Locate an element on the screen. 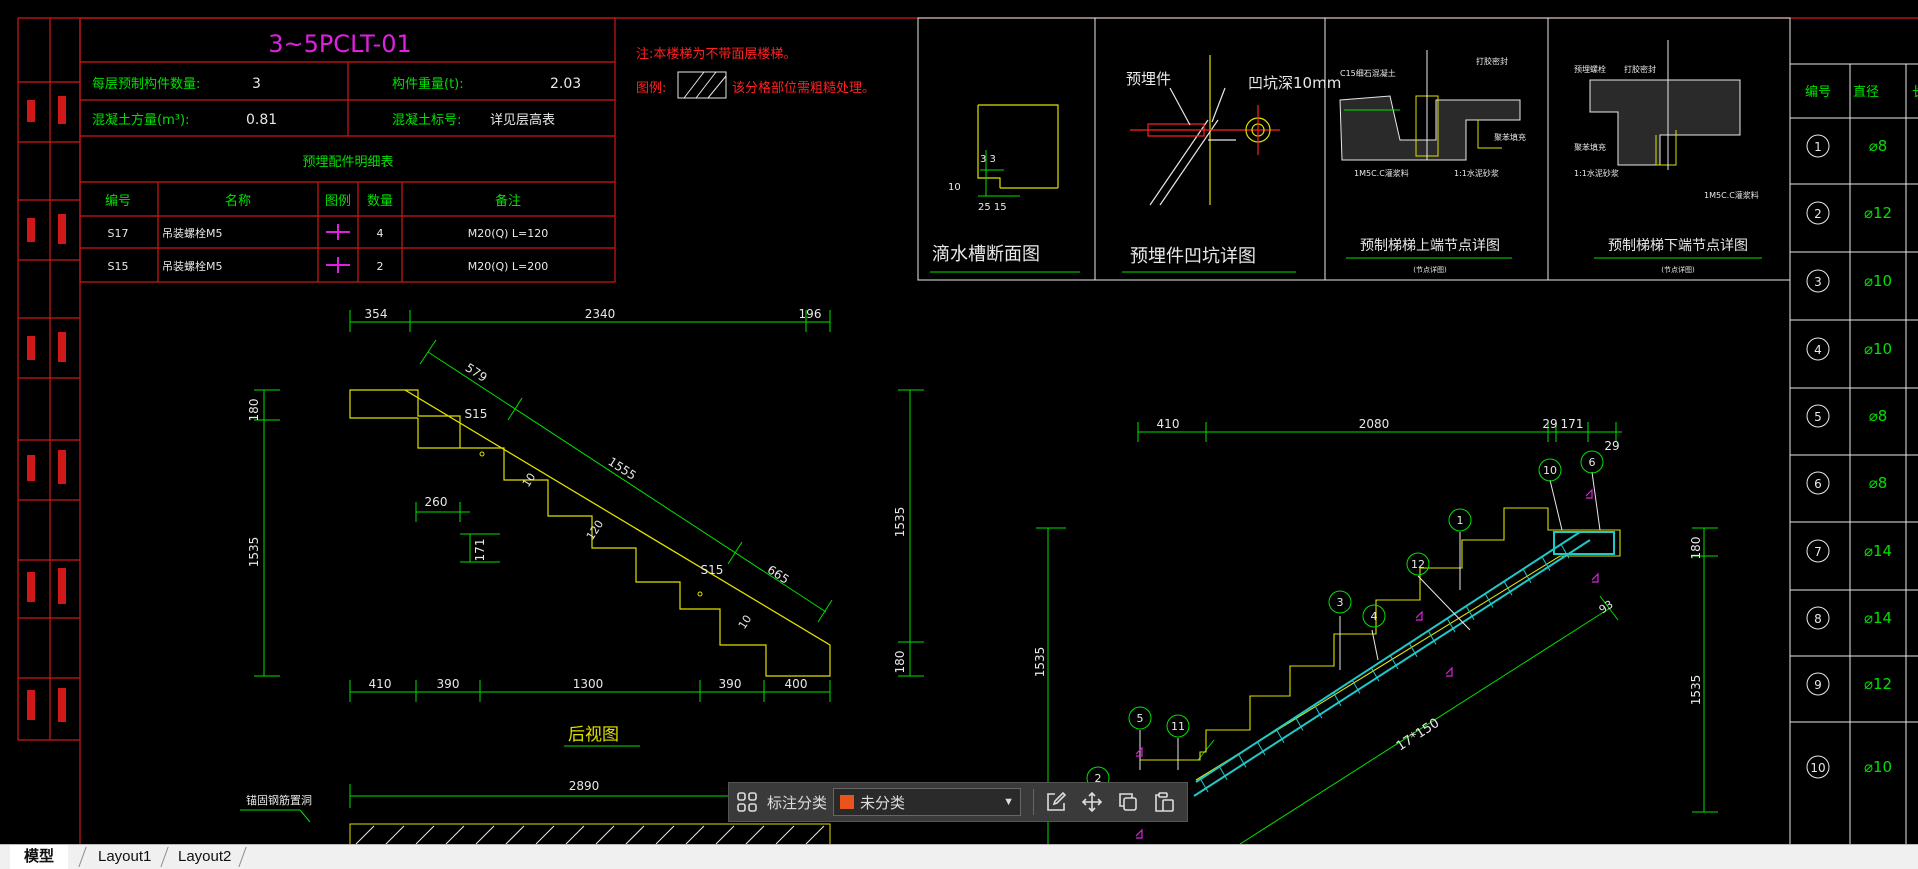 This screenshot has width=1918, height=869. category-select: 未分类 ▼ is located at coordinates (927, 802).